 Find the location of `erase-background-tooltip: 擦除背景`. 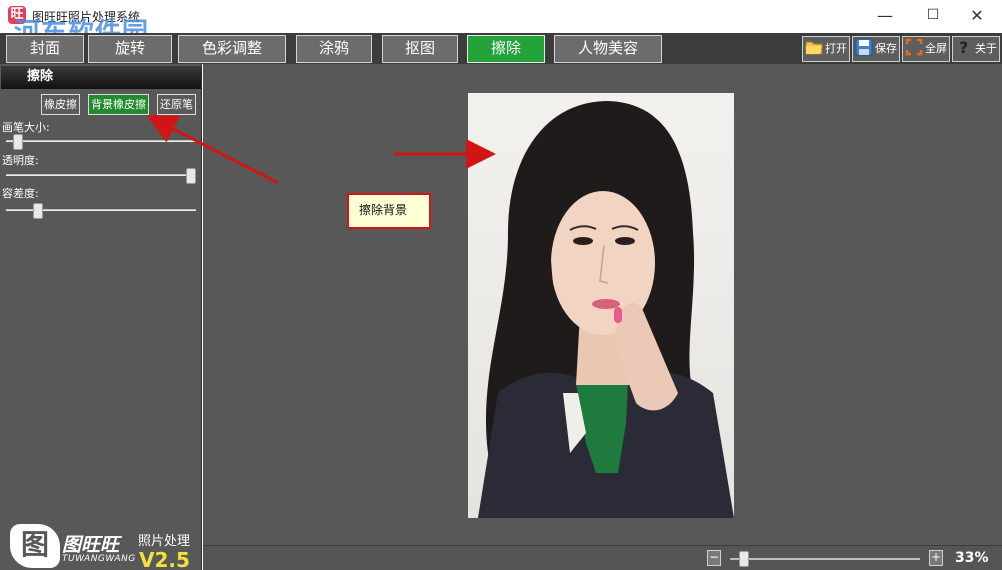

erase-background-tooltip: 擦除背景 is located at coordinates (389, 211).